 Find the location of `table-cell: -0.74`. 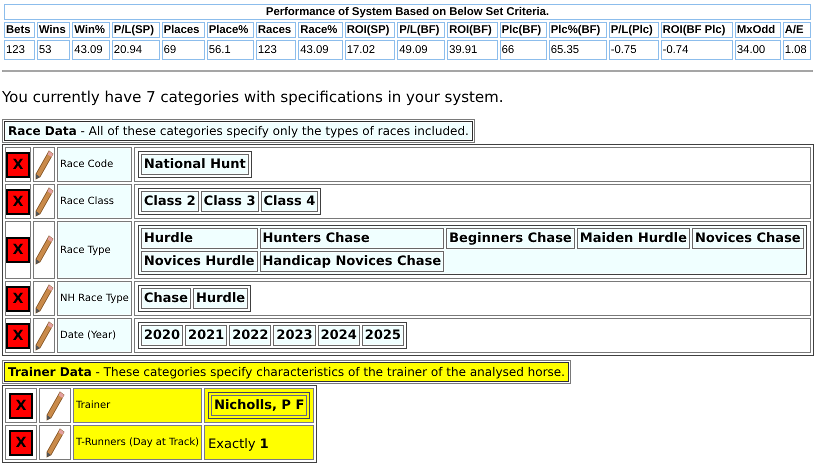

table-cell: -0.74 is located at coordinates (696, 50).